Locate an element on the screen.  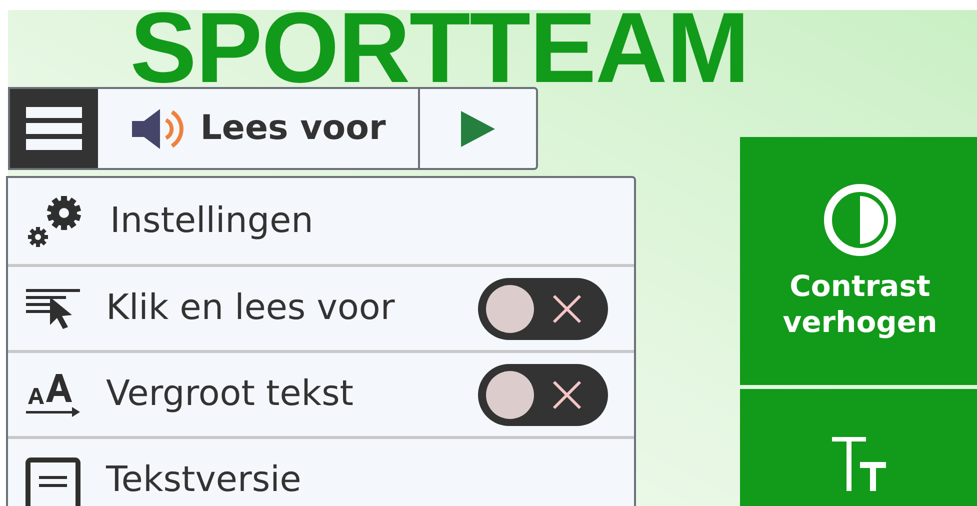
menu-item: Instellingen is located at coordinates (321, 221).